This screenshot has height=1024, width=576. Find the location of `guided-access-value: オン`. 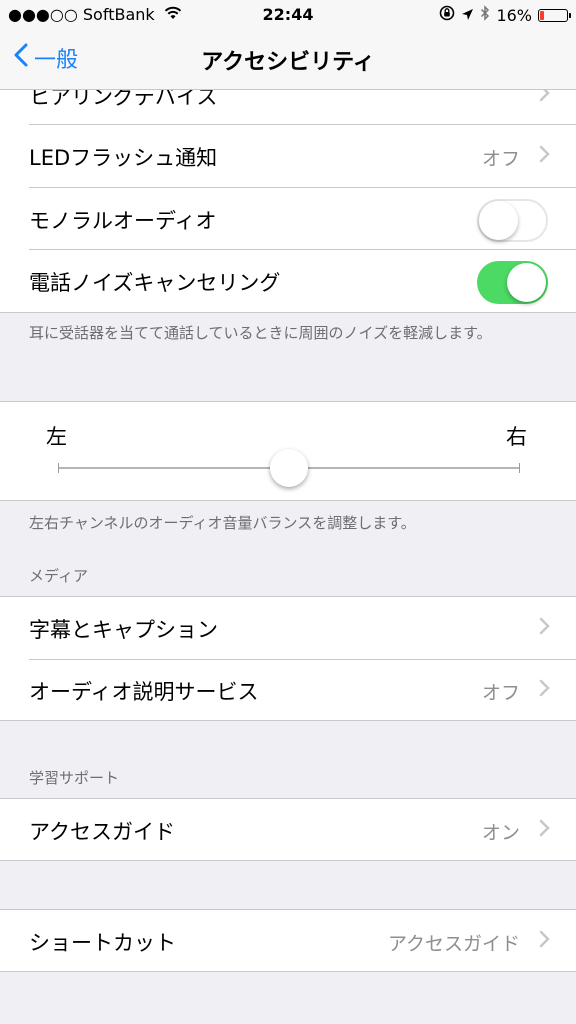

guided-access-value: オン is located at coordinates (500, 833).